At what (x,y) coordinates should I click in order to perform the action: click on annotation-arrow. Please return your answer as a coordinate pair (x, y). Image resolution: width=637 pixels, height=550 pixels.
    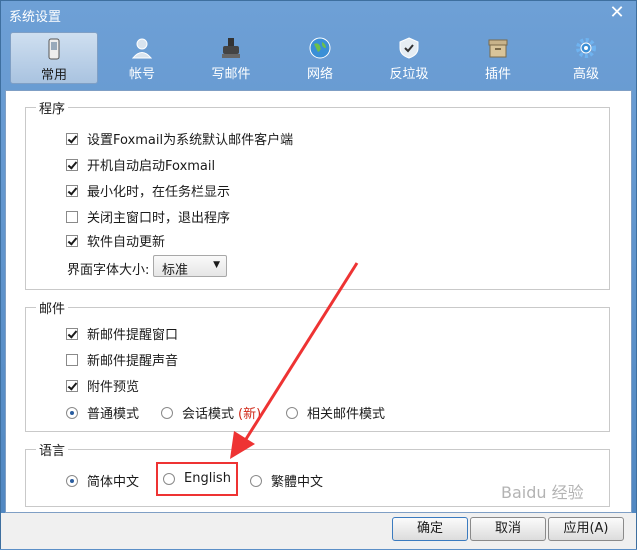
    Looking at the image, I should click on (294, 360).